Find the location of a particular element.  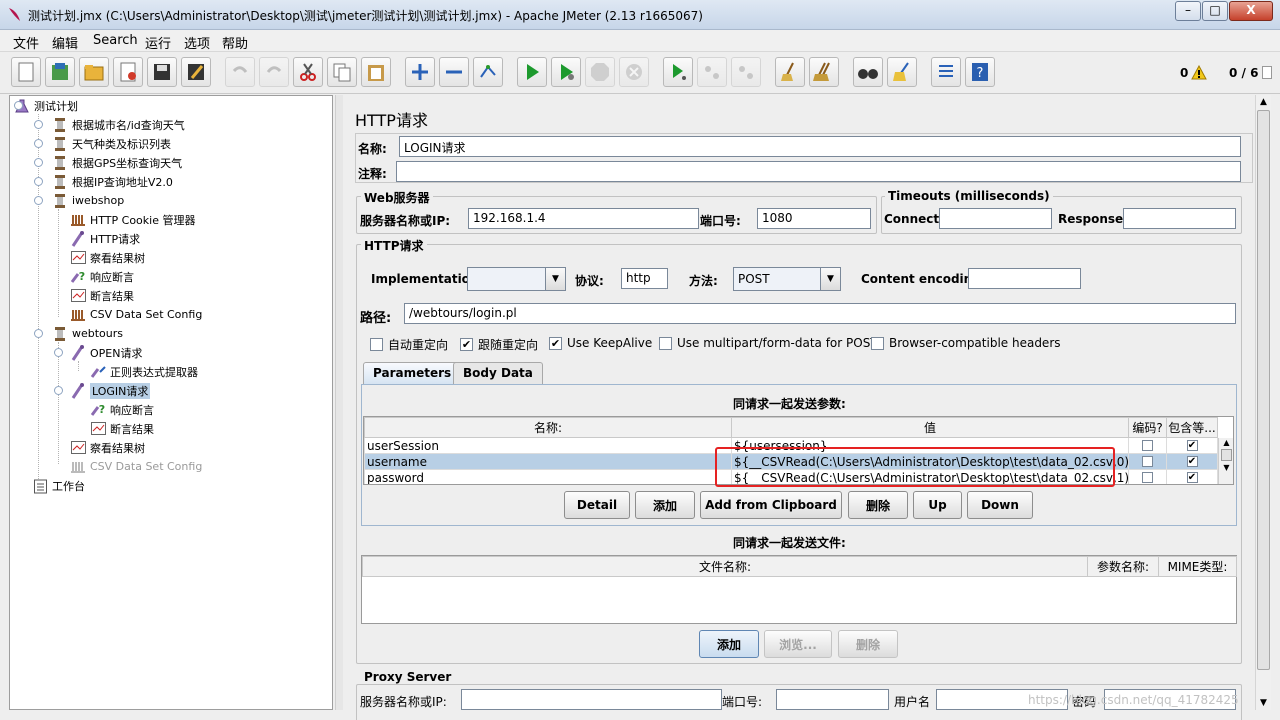

keepalive-checkbox: ✔ Use KeepAlive is located at coordinates (600, 343).